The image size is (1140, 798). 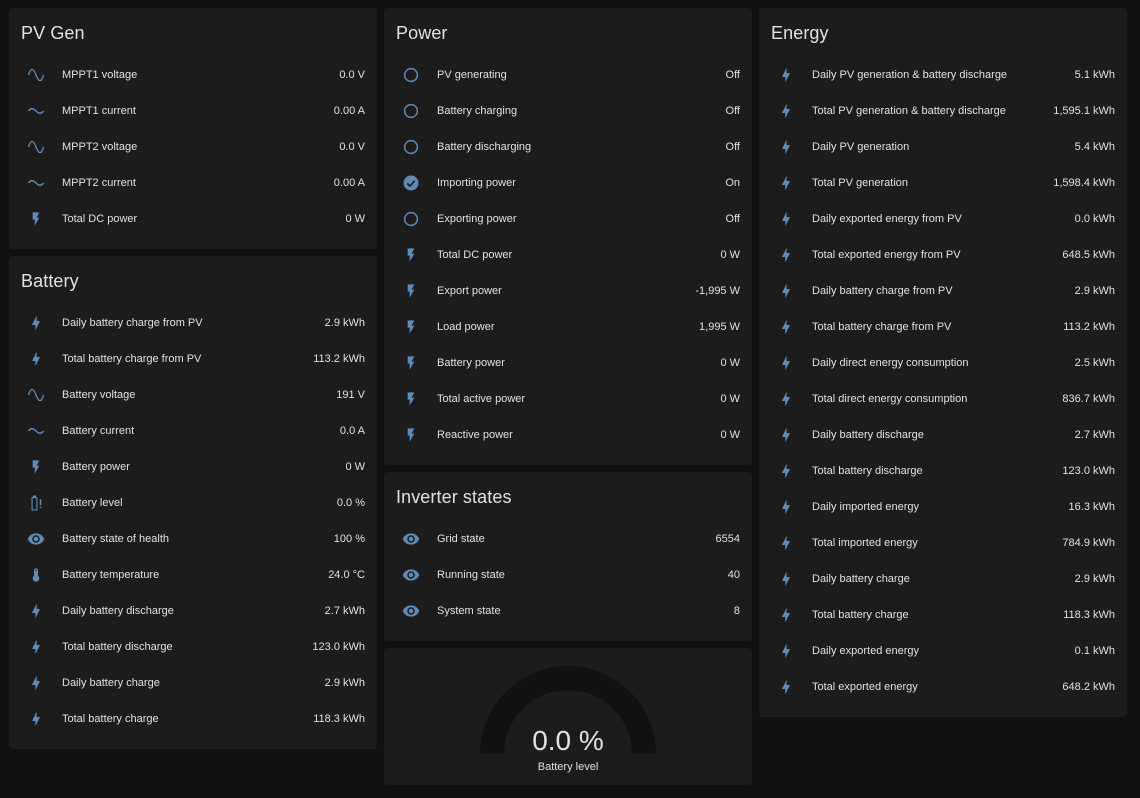 What do you see at coordinates (484, 147) in the screenshot?
I see `entity-name: Battery discharging` at bounding box center [484, 147].